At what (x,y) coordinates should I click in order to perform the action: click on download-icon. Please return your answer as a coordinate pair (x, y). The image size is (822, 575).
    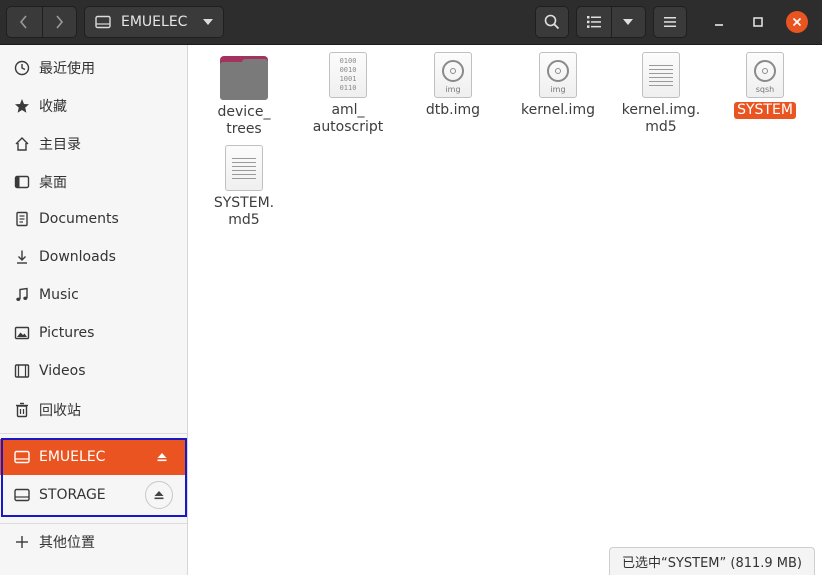
    Looking at the image, I should click on (22, 257).